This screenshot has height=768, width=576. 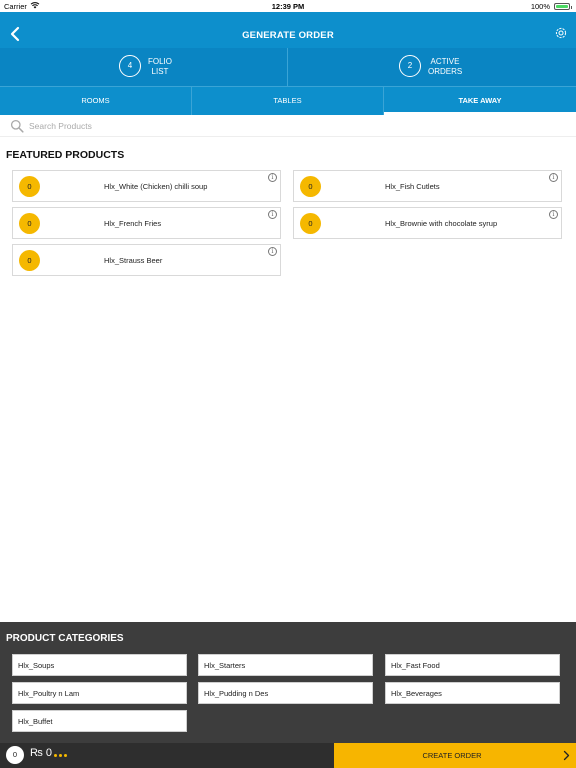 I want to click on featured-products-heading: FEATURED PRODUCTS, so click(x=65, y=155).